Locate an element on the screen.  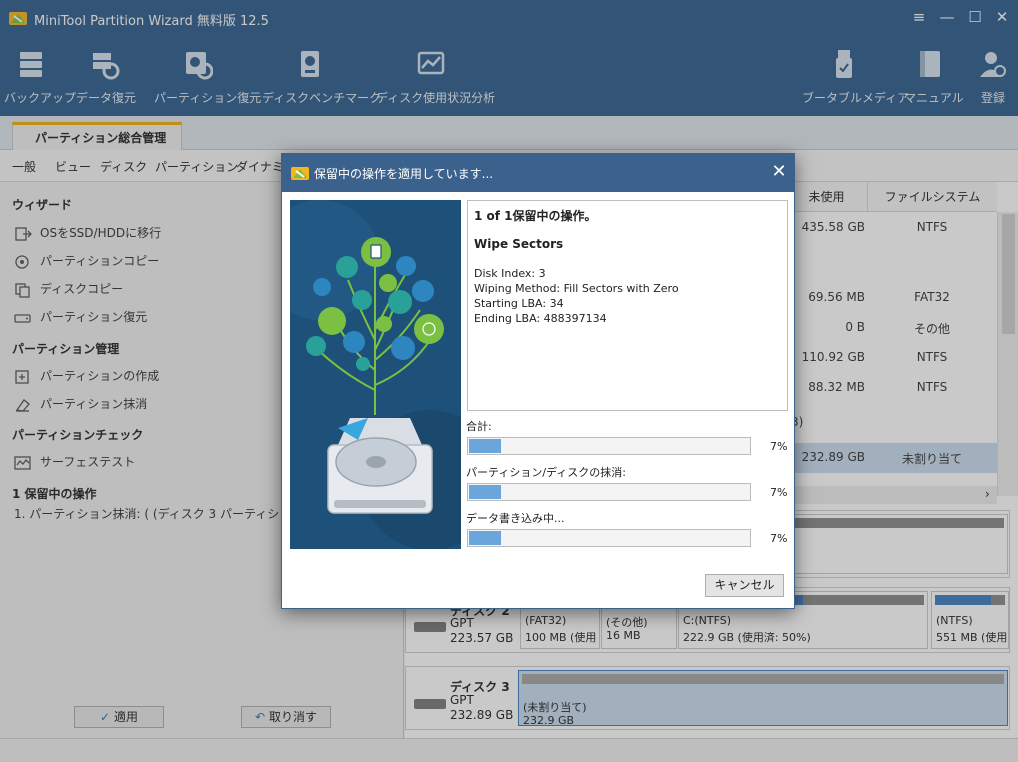
detail-wiping-method: Wiping Method: Fill Sectors with Zero is located at coordinates (576, 288).